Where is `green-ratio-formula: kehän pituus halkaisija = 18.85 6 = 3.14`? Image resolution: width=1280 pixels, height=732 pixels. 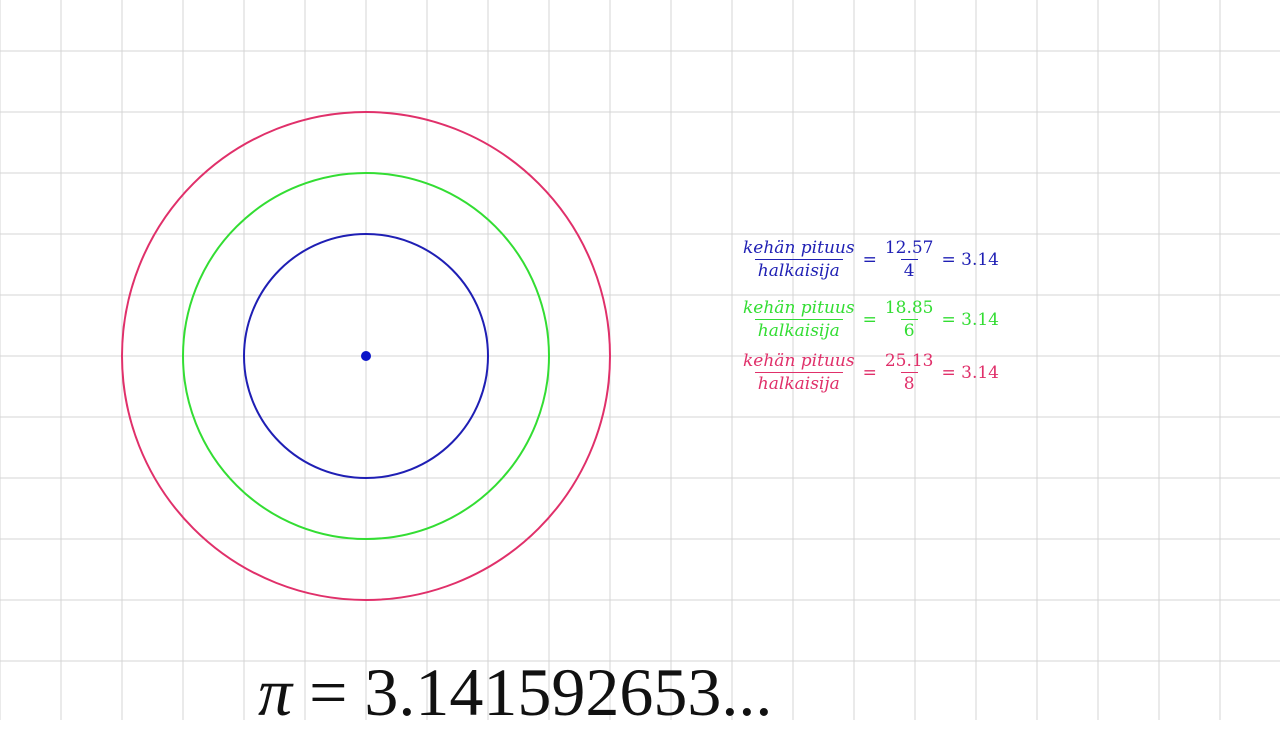
green-ratio-formula: kehän pituus halkaisija = 18.85 6 = 3.14 is located at coordinates (872, 319).